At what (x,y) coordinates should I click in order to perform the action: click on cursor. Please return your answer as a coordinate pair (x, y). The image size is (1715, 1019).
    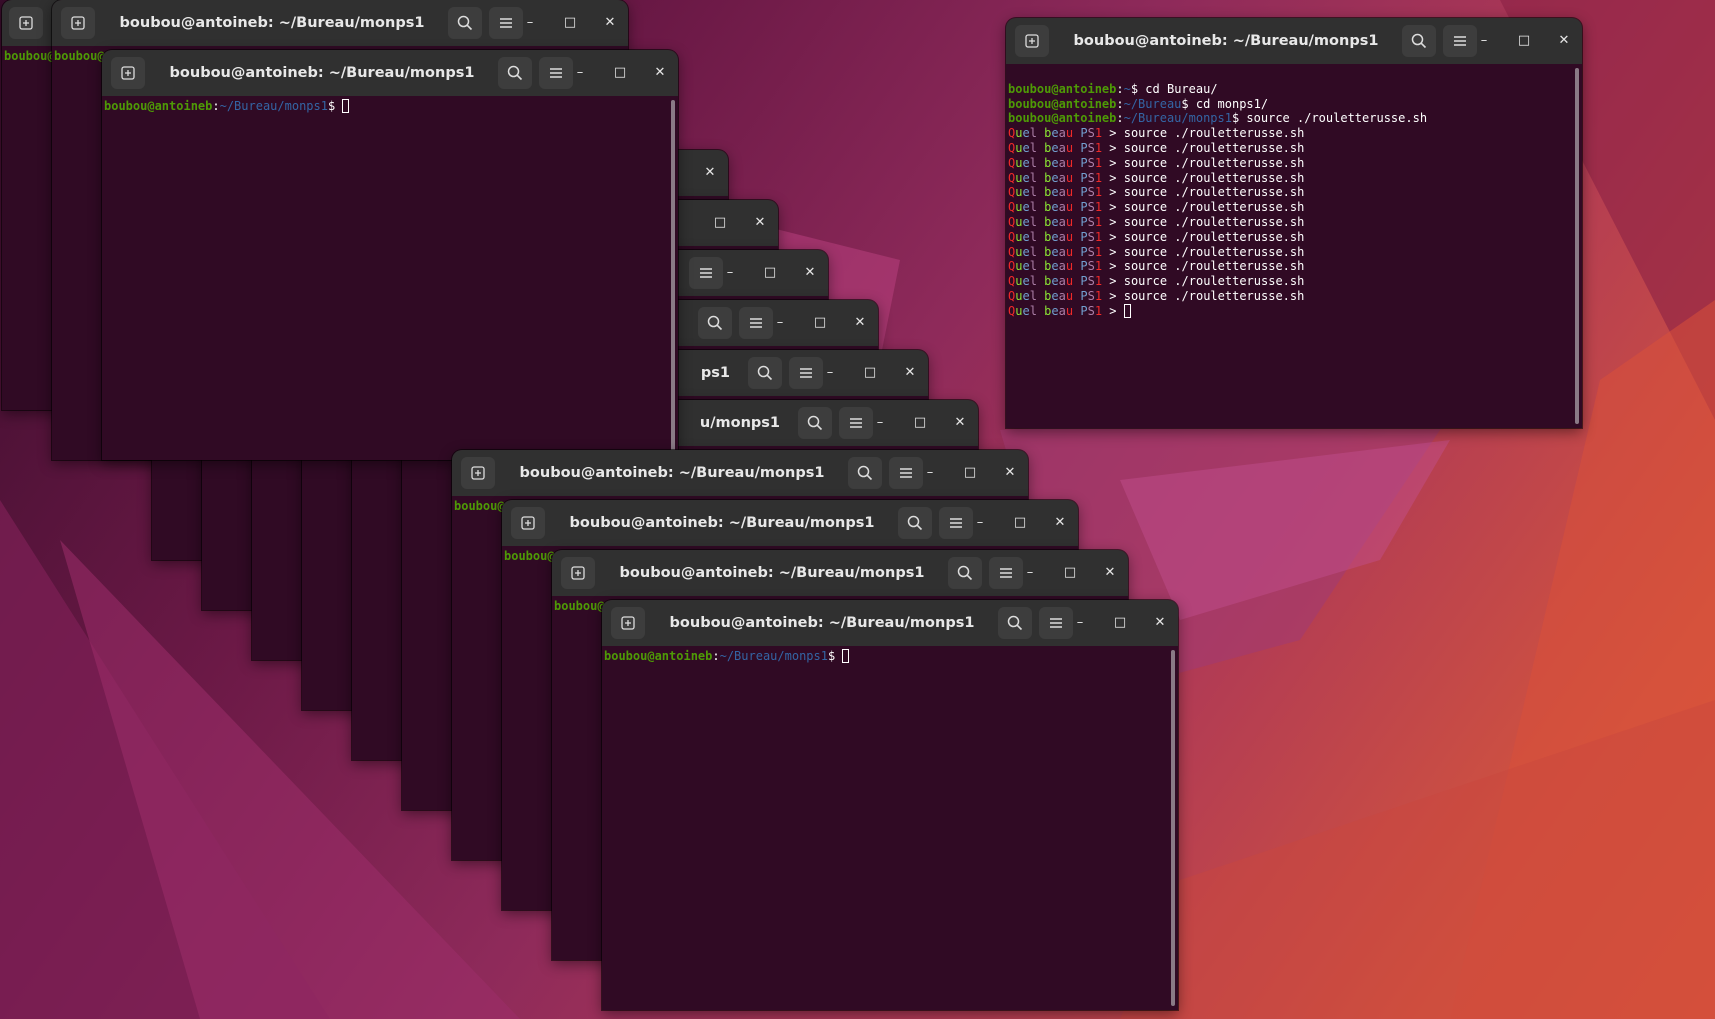
    Looking at the image, I should click on (846, 656).